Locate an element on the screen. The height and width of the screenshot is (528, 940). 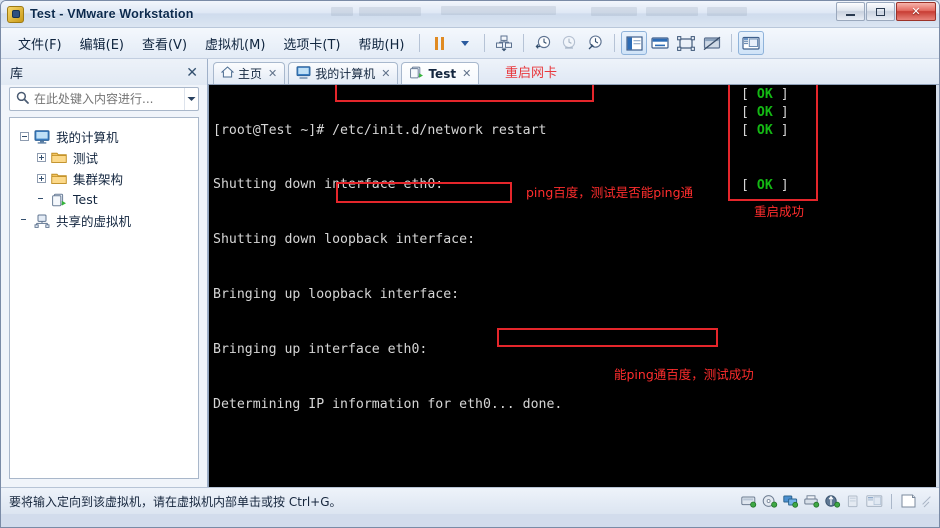
home-icon is located at coordinates (227, 73).